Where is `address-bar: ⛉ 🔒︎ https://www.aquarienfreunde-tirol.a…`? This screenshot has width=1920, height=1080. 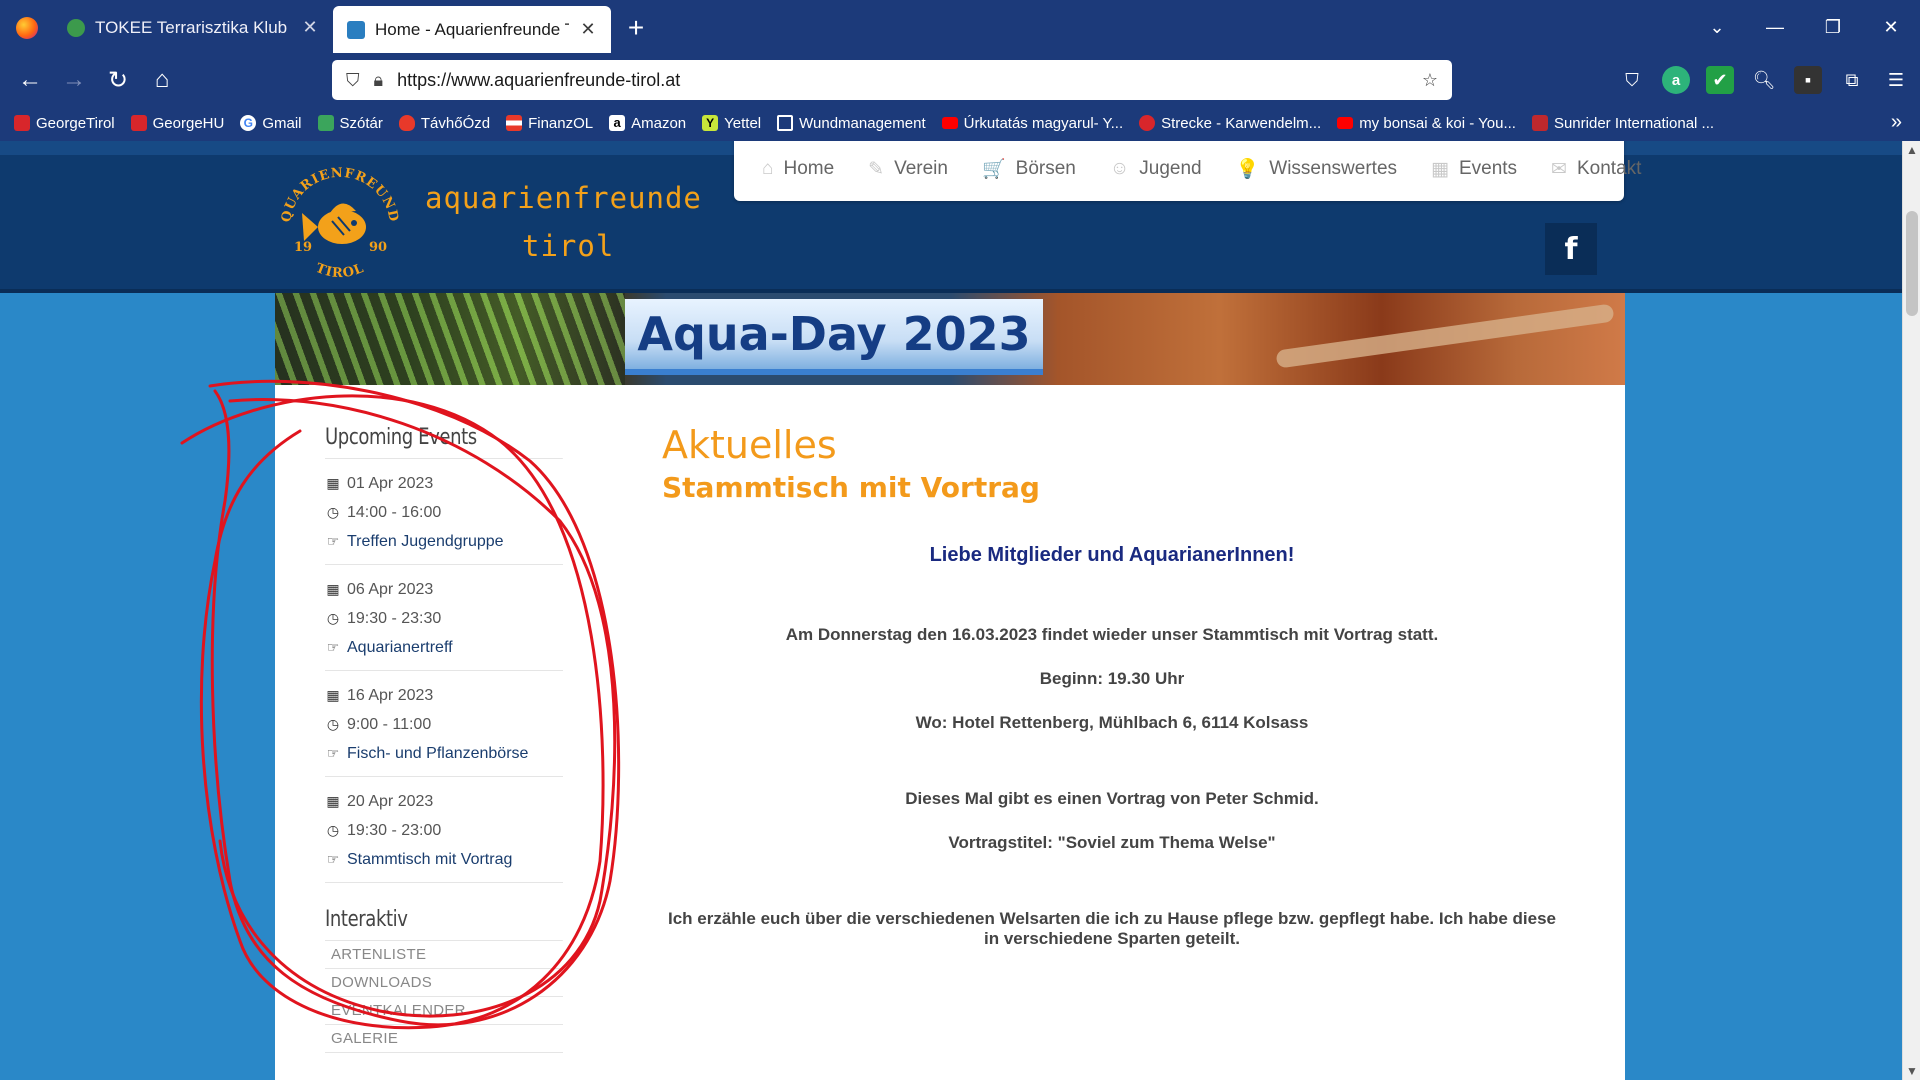 address-bar: ⛉ 🔒︎ https://www.aquarienfreunde-tirol.a… is located at coordinates (892, 80).